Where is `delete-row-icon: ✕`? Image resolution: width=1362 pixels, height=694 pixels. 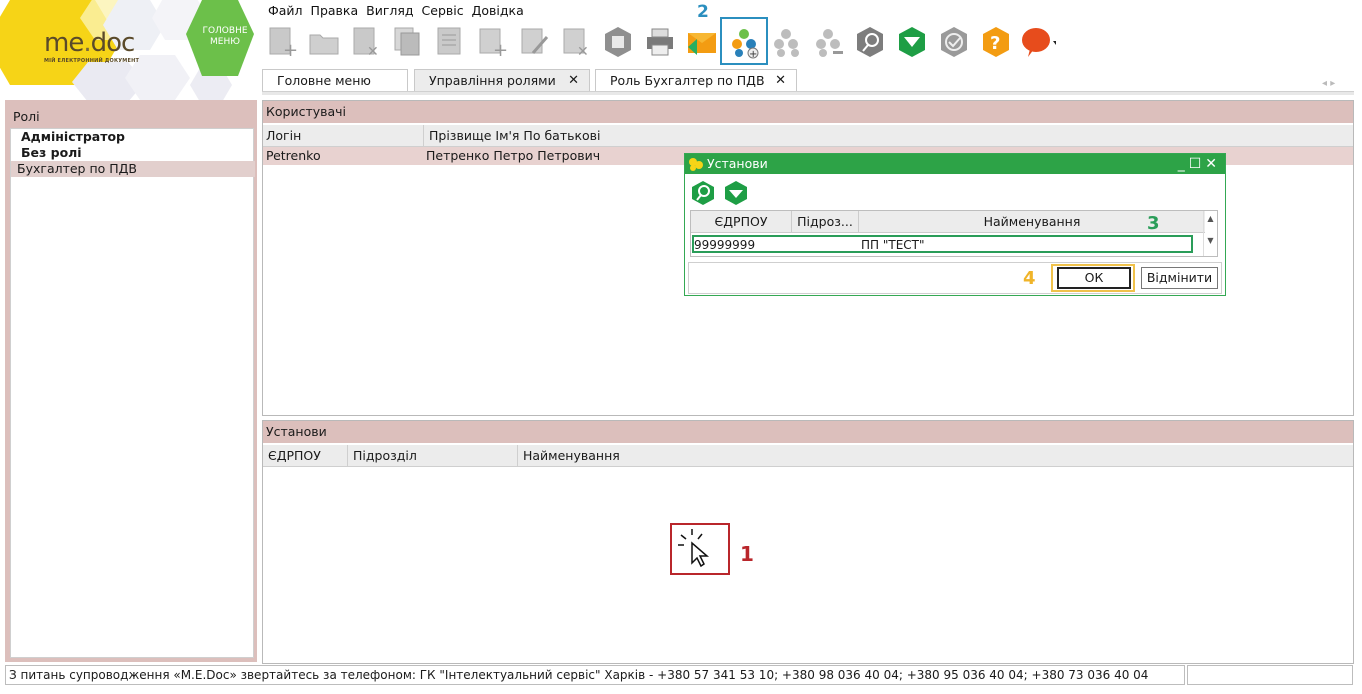 delete-row-icon: ✕ is located at coordinates (576, 42).